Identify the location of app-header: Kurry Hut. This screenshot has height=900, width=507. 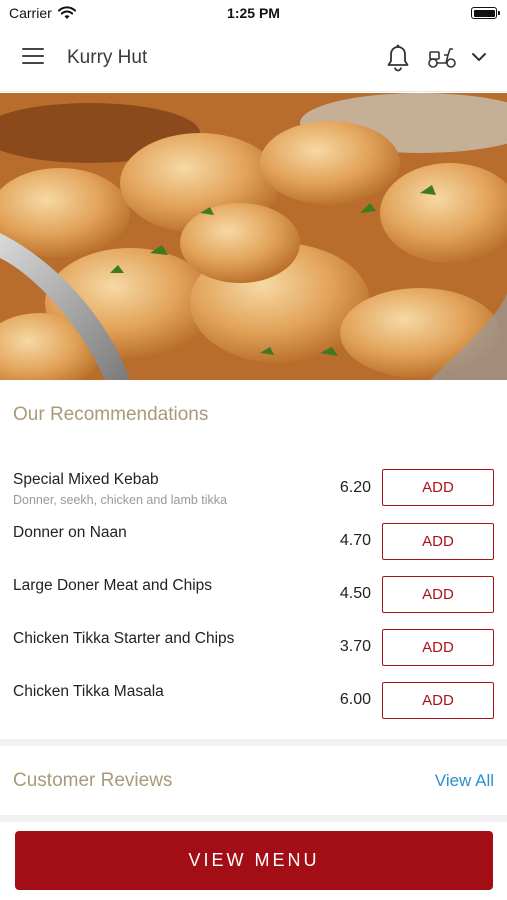
(253, 60).